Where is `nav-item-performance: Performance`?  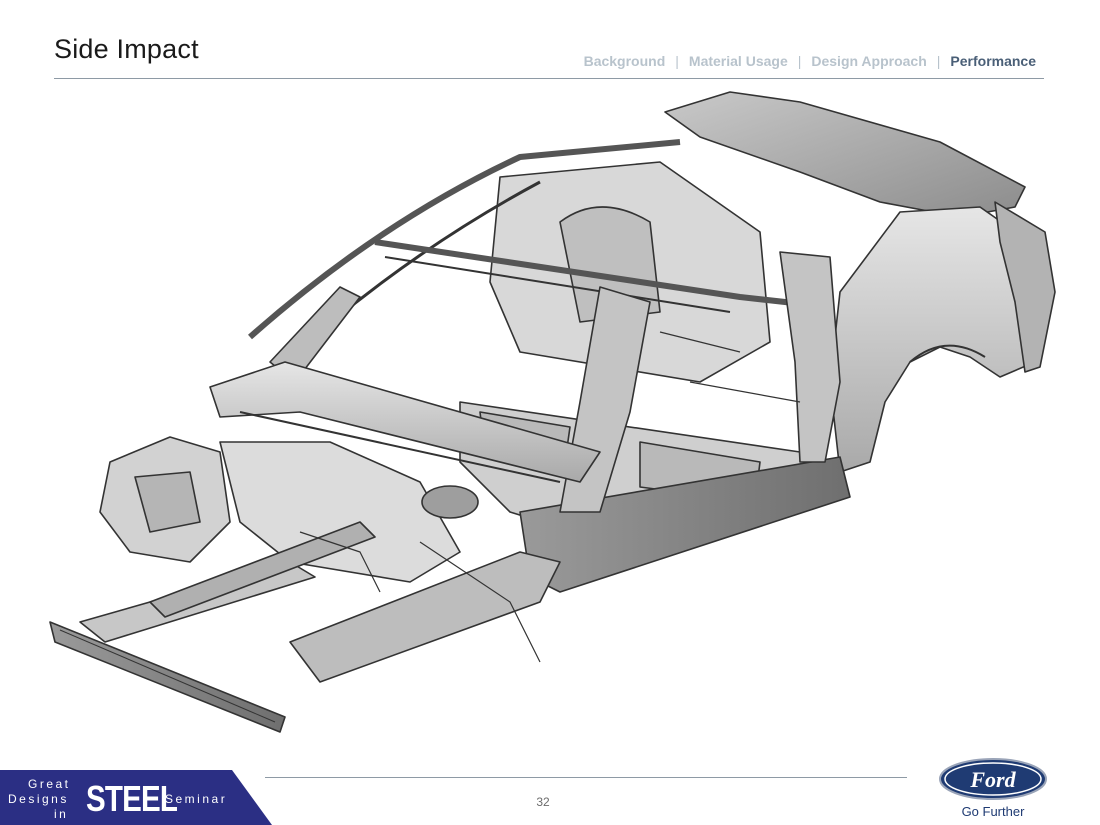 nav-item-performance: Performance is located at coordinates (993, 61).